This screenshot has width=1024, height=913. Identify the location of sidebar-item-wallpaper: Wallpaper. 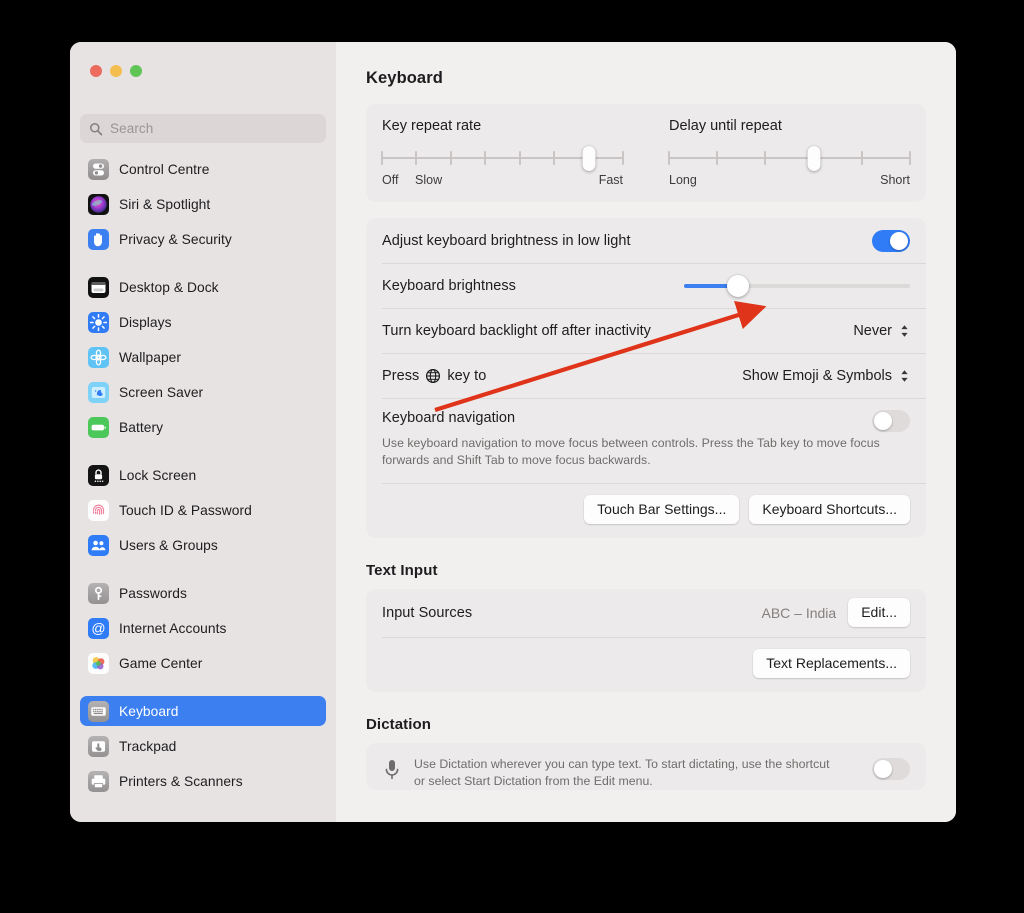
(203, 357).